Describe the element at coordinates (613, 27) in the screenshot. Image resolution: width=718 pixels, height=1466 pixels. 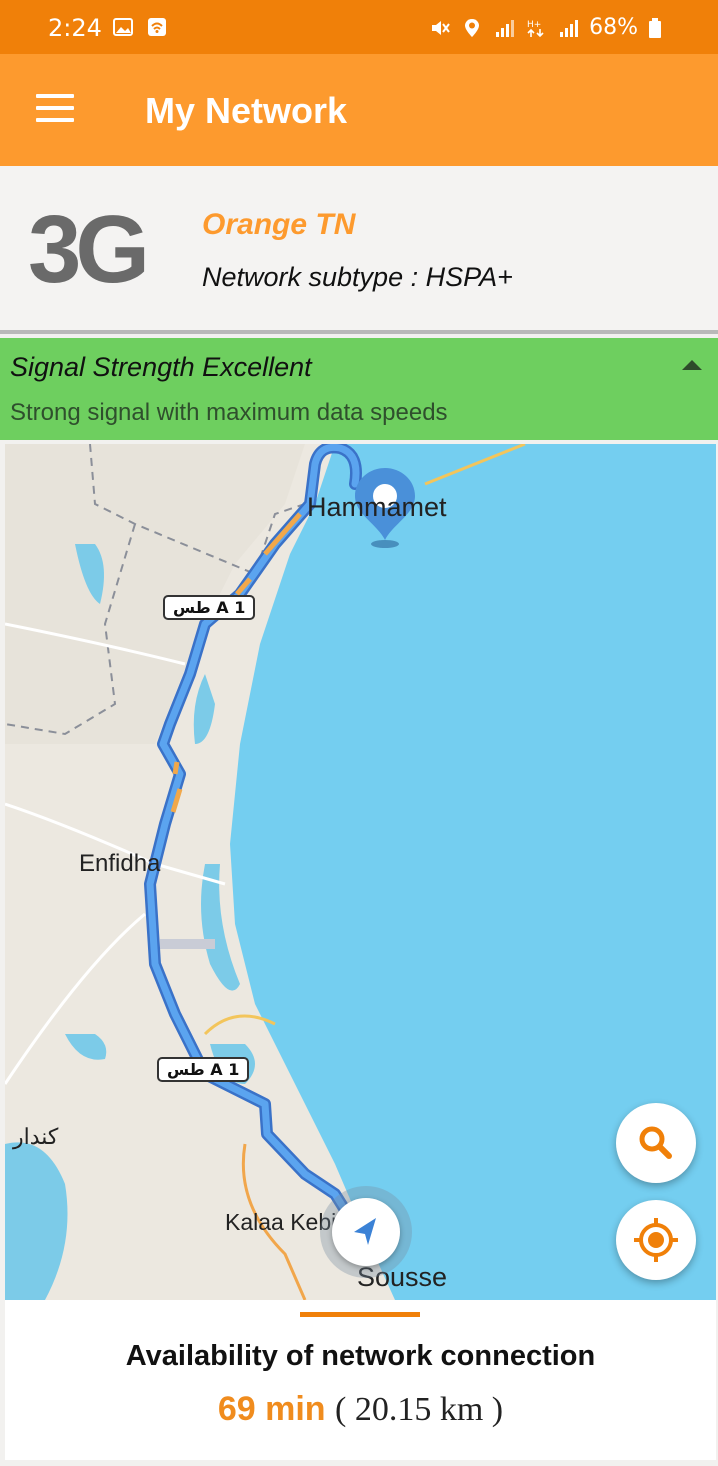
I see `battery-percentage: 68%` at that location.